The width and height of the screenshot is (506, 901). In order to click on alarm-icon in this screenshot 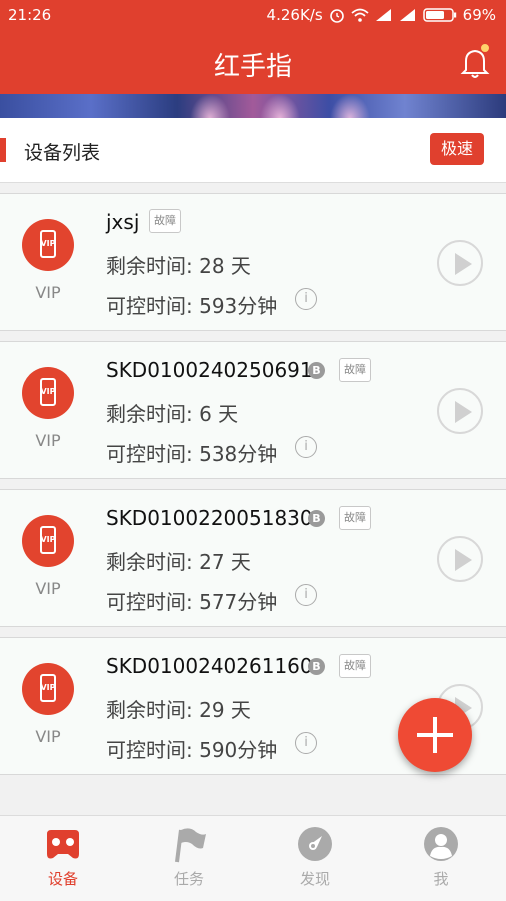, I will do `click(336, 16)`.